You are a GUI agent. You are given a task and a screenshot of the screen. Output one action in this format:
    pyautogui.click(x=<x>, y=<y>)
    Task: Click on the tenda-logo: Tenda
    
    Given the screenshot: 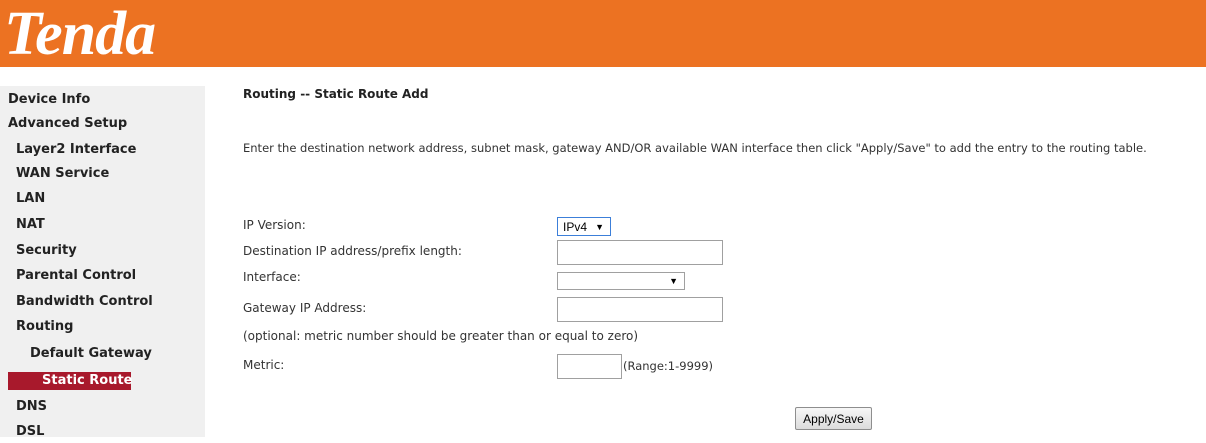 What is the action you would take?
    pyautogui.click(x=80, y=34)
    